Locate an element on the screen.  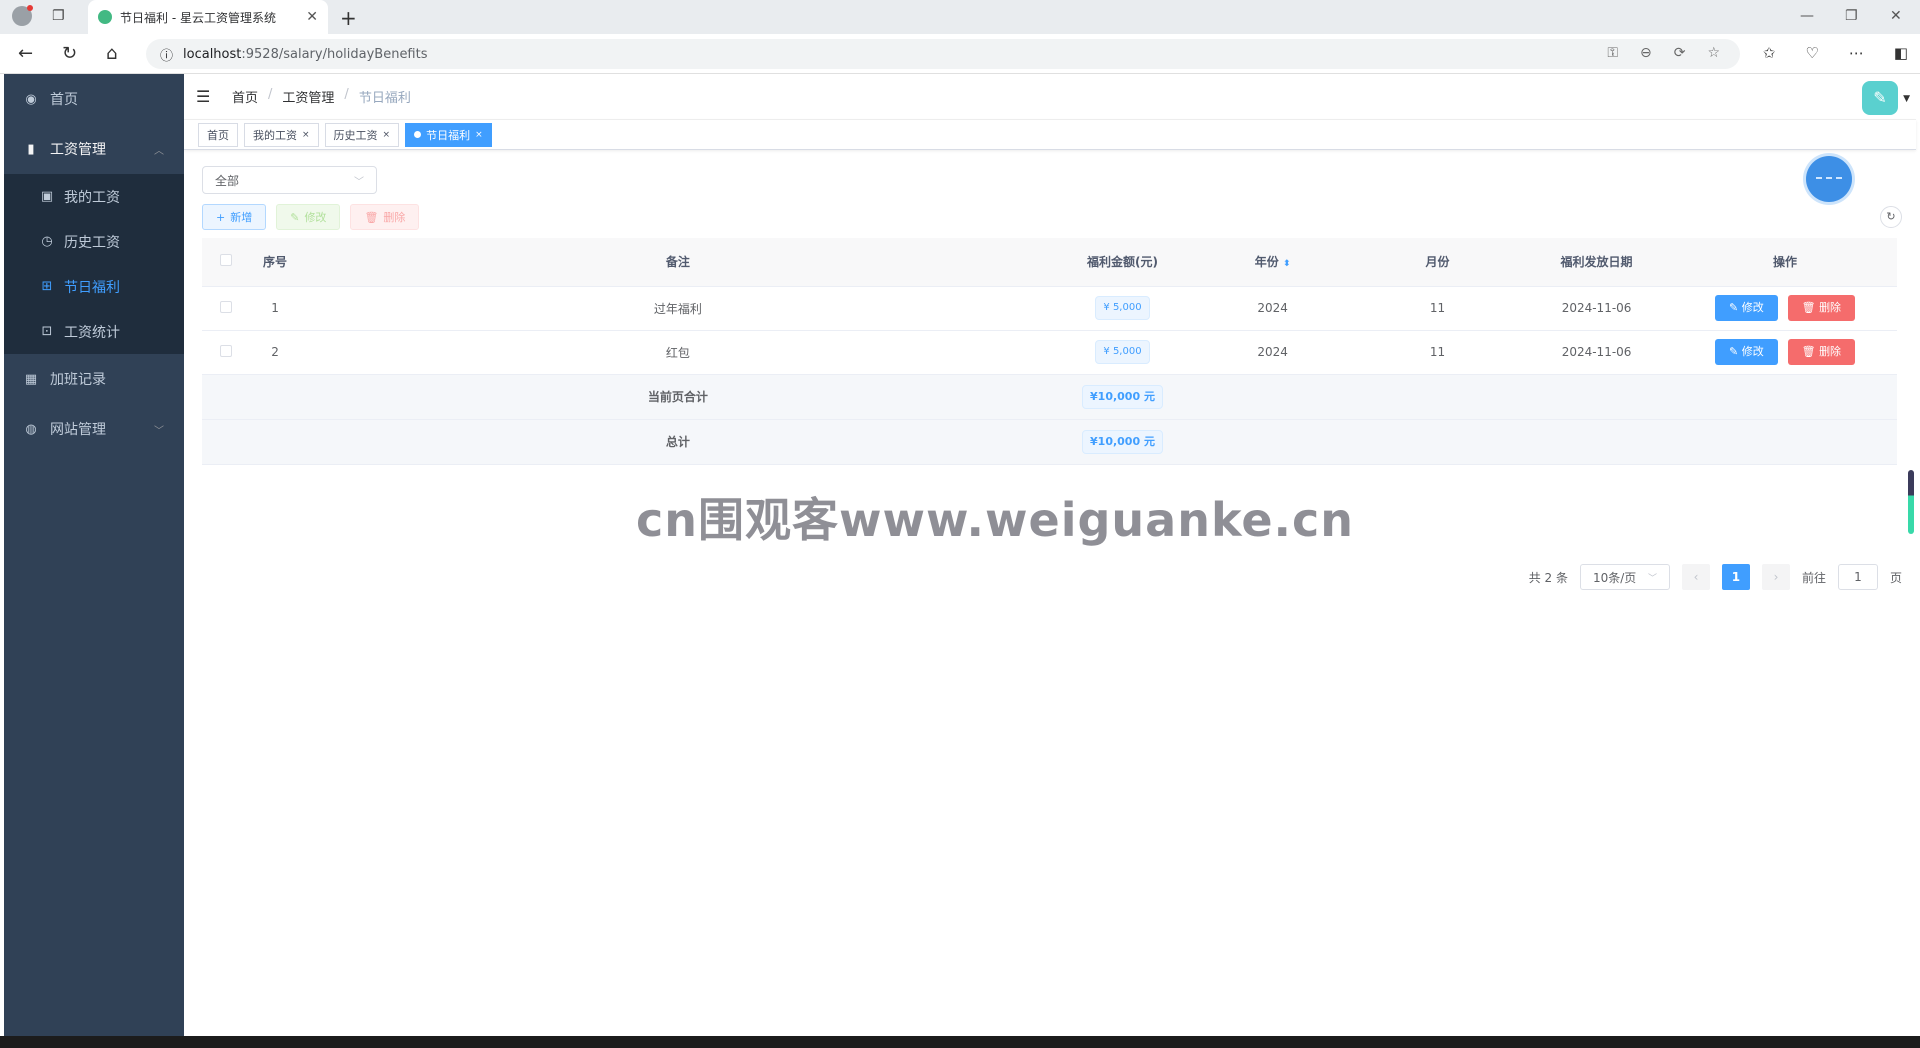
breadcrumb-salary: 工资管理 is located at coordinates (308, 96).